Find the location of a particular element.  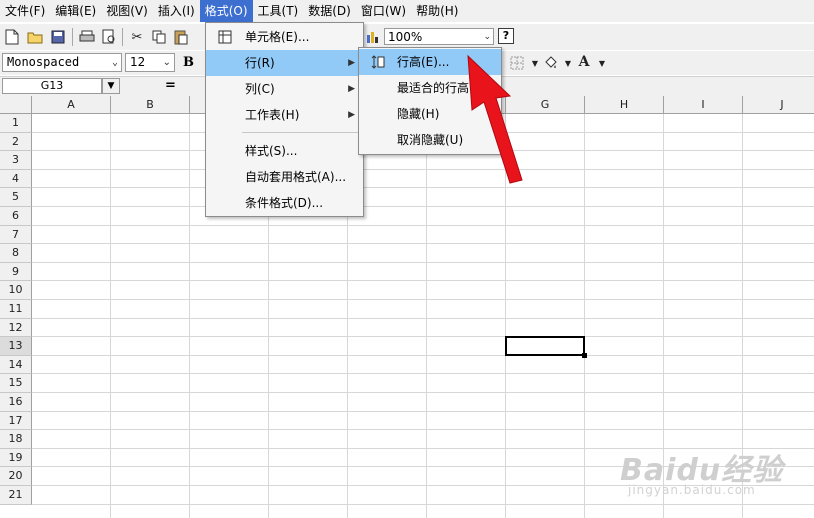

column-header-i: I is located at coordinates (703, 105).